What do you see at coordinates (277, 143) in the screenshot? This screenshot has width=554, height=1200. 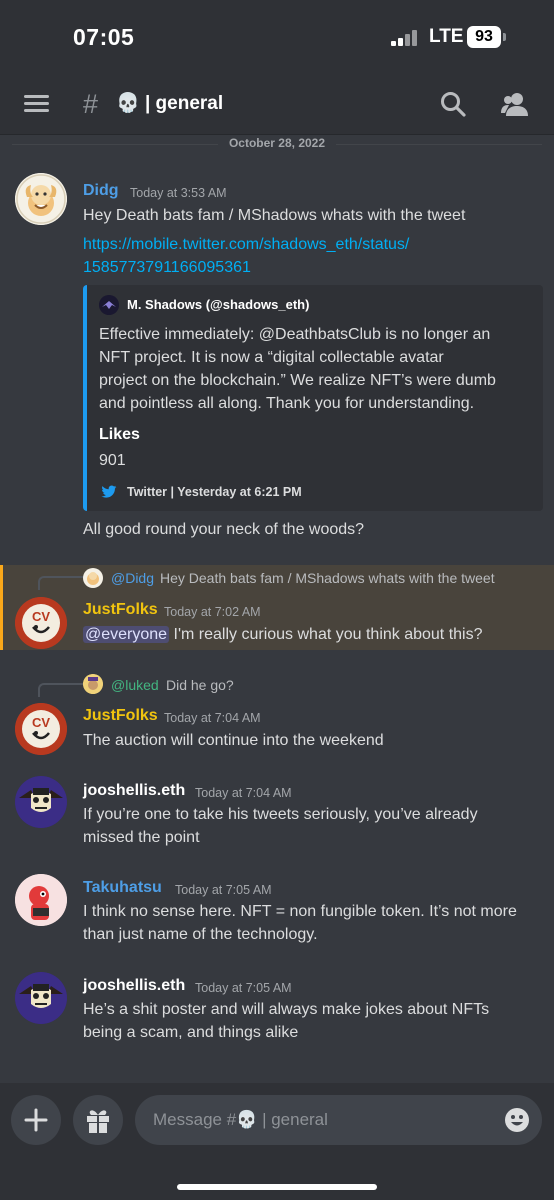 I see `date-divider: October 28, 2022` at bounding box center [277, 143].